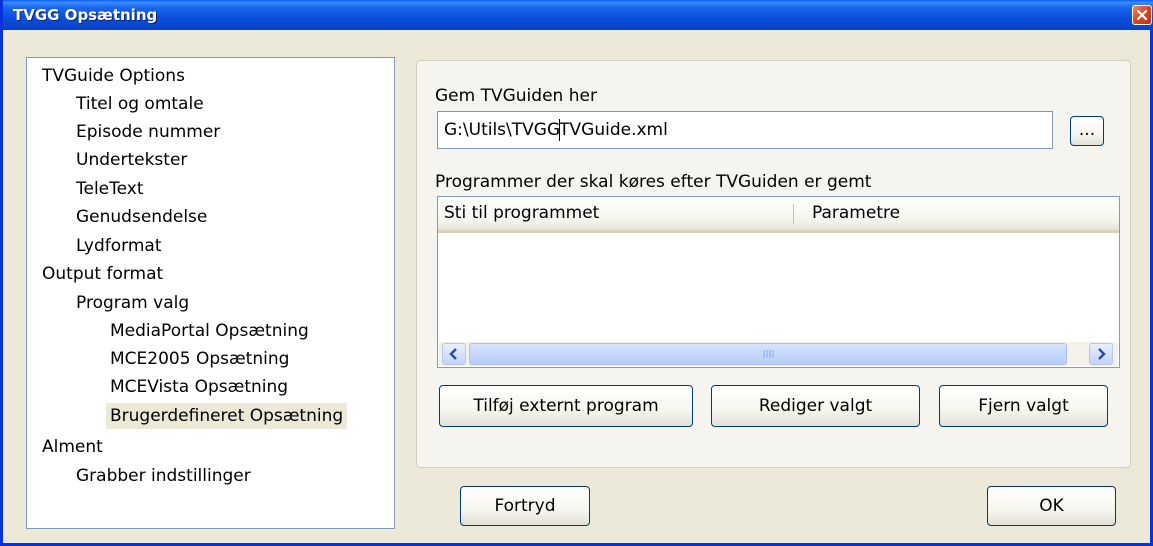 This screenshot has height=546, width=1153. Describe the element at coordinates (148, 132) in the screenshot. I see `tree-item-episode-nummer: Episode nummer` at that location.